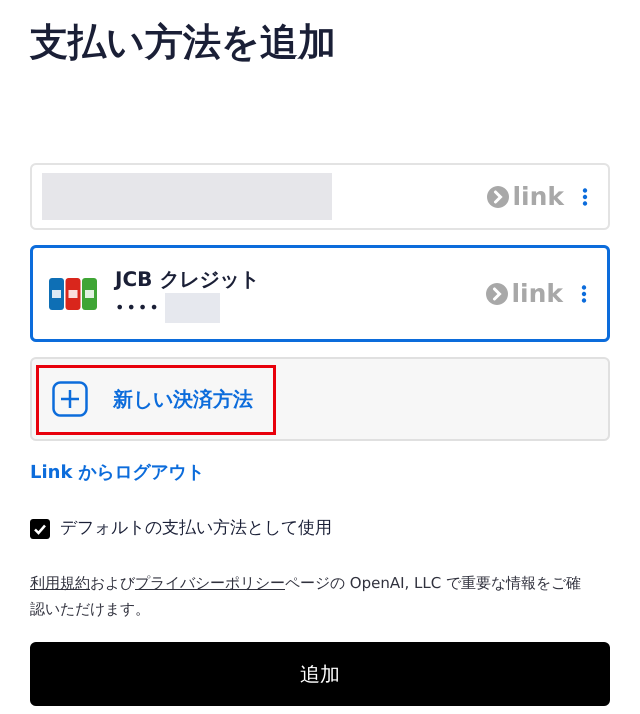 Image resolution: width=640 pixels, height=714 pixels. I want to click on new-payment-method-button: 新しい決済方法, so click(320, 399).